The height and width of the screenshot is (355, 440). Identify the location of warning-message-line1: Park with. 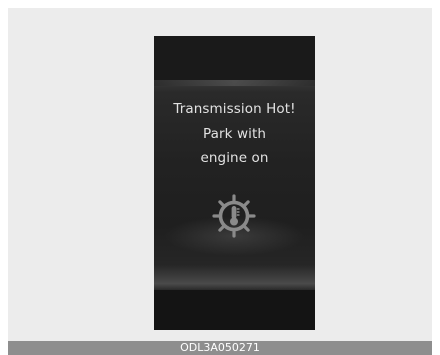
(234, 134).